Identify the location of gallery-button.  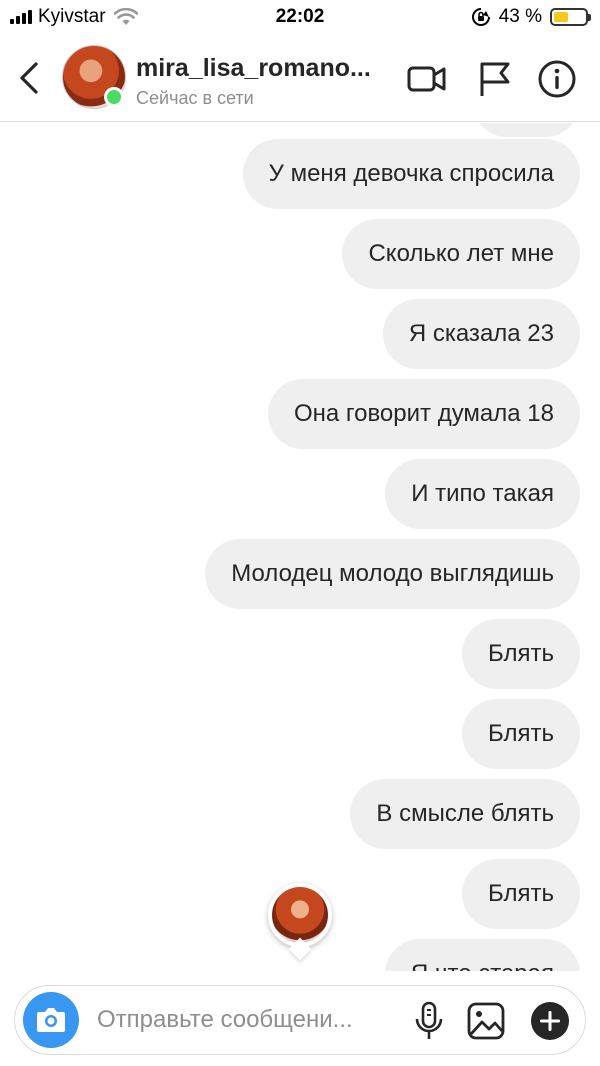
(486, 1021).